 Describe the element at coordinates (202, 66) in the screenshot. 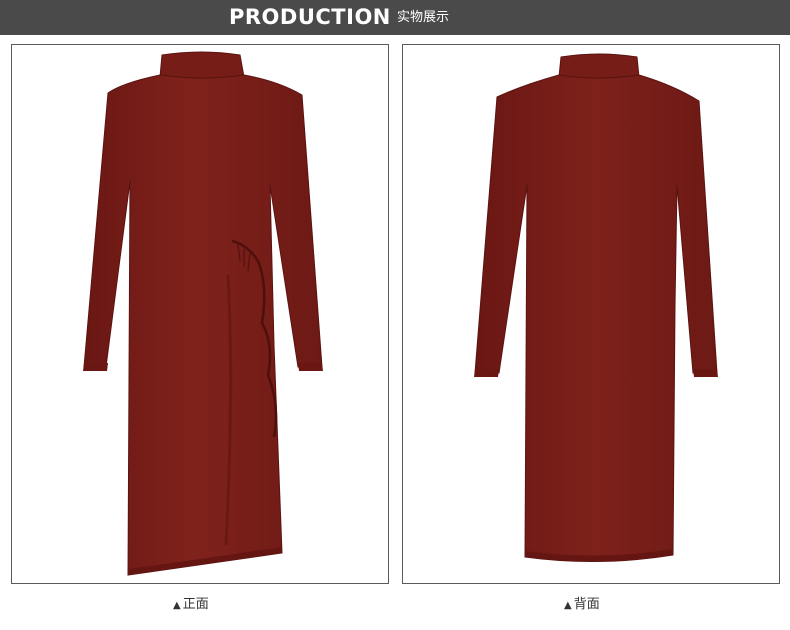

I see `front-collar` at that location.